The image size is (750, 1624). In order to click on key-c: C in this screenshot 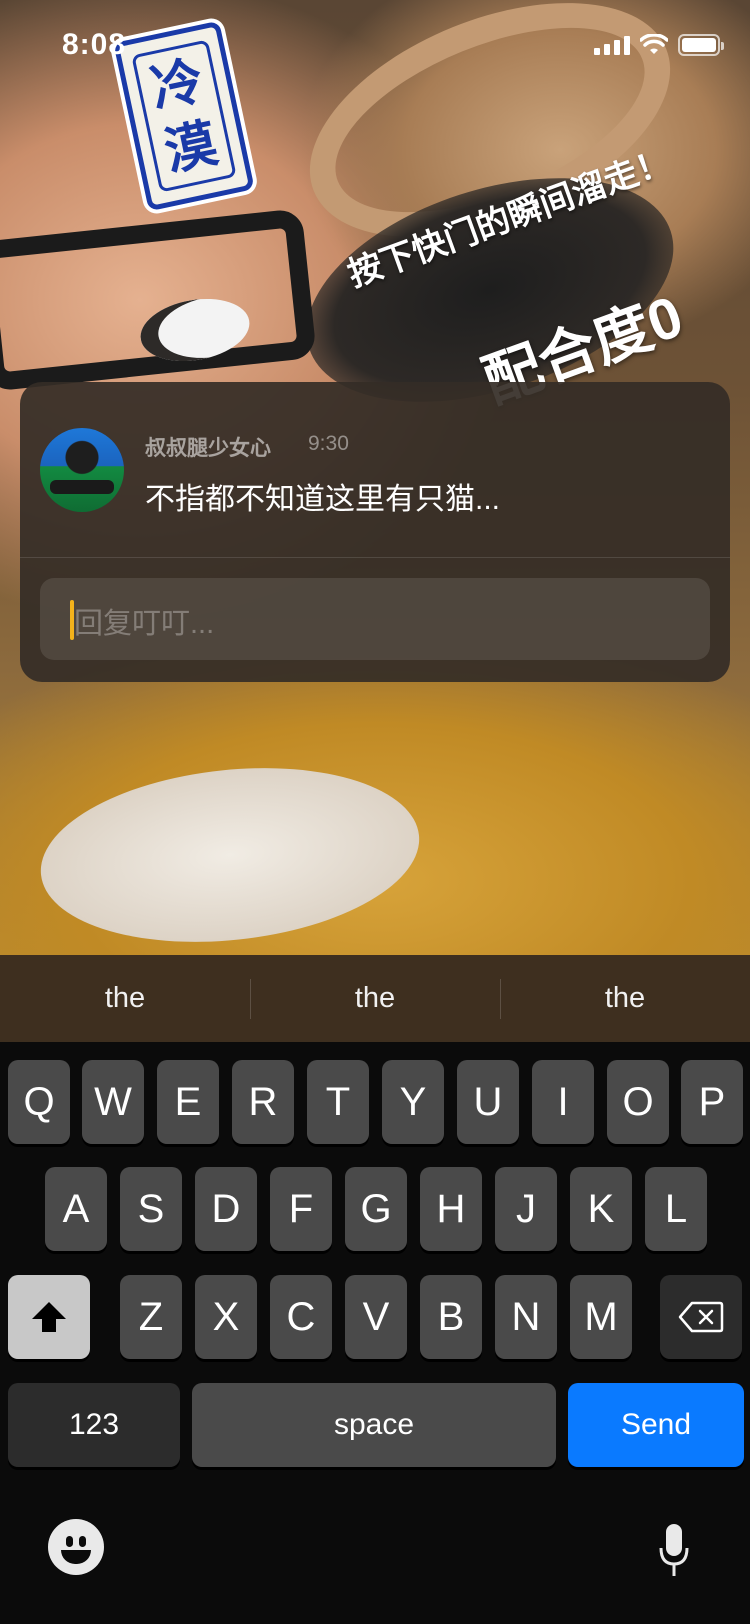, I will do `click(301, 1317)`.